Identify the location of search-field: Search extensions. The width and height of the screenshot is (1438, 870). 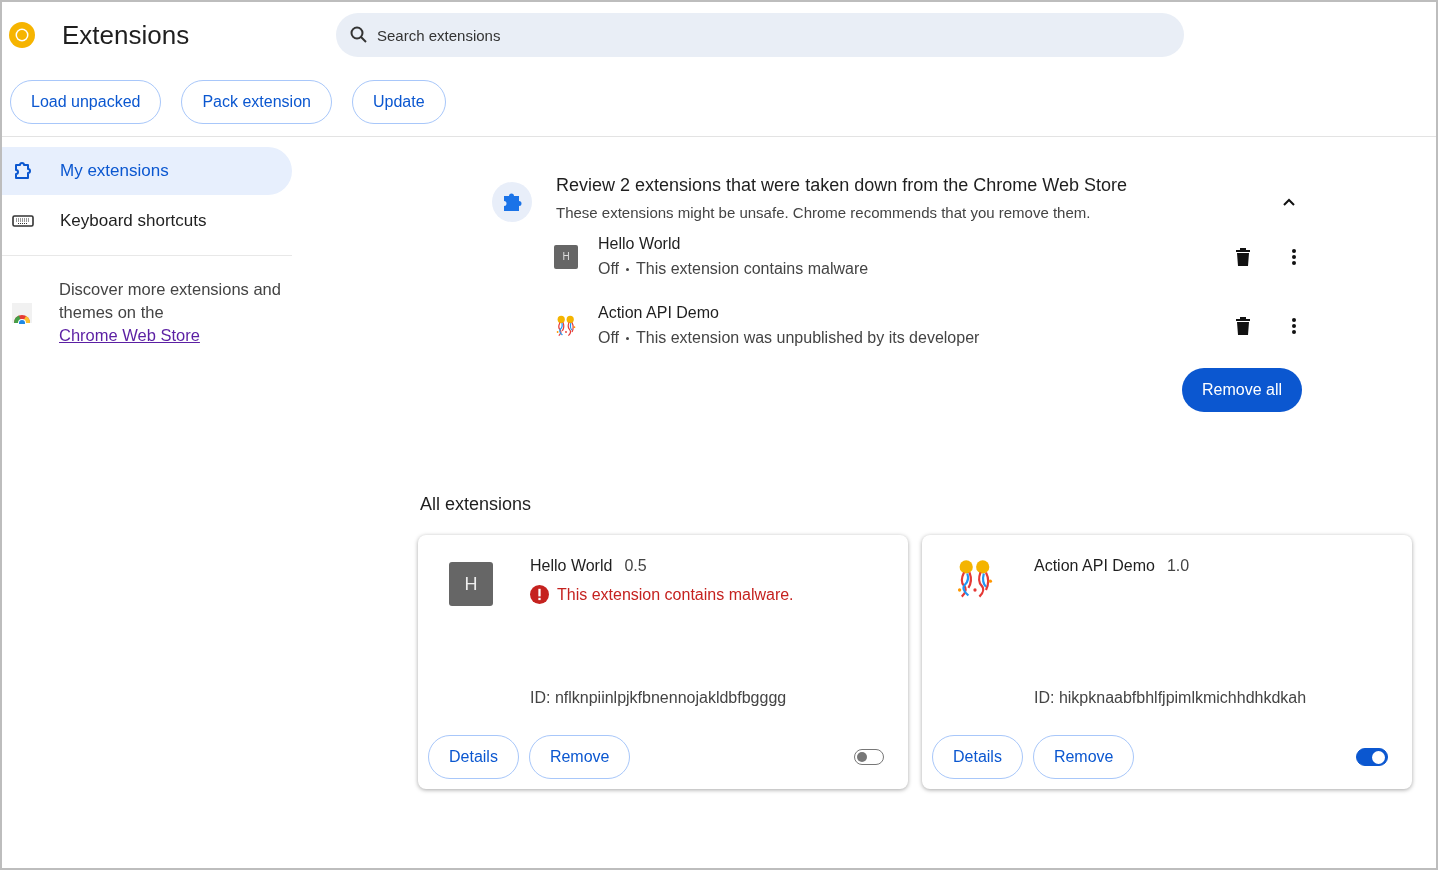
(760, 35).